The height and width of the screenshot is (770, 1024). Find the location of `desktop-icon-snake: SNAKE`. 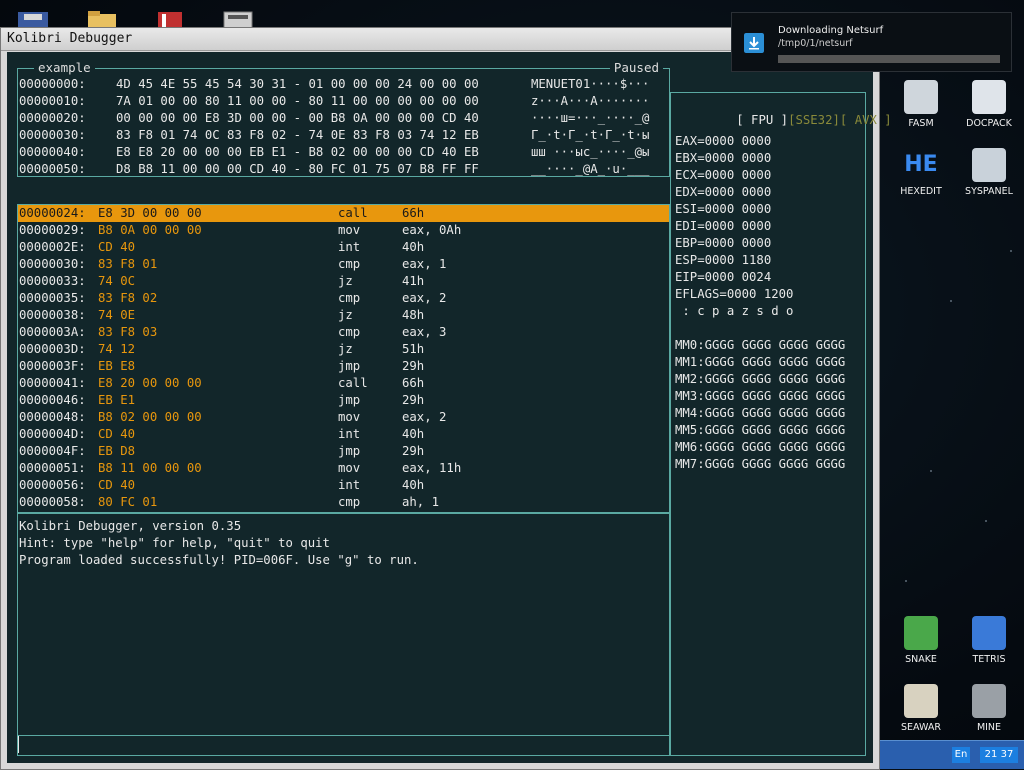

desktop-icon-snake: SNAKE is located at coordinates (921, 640).